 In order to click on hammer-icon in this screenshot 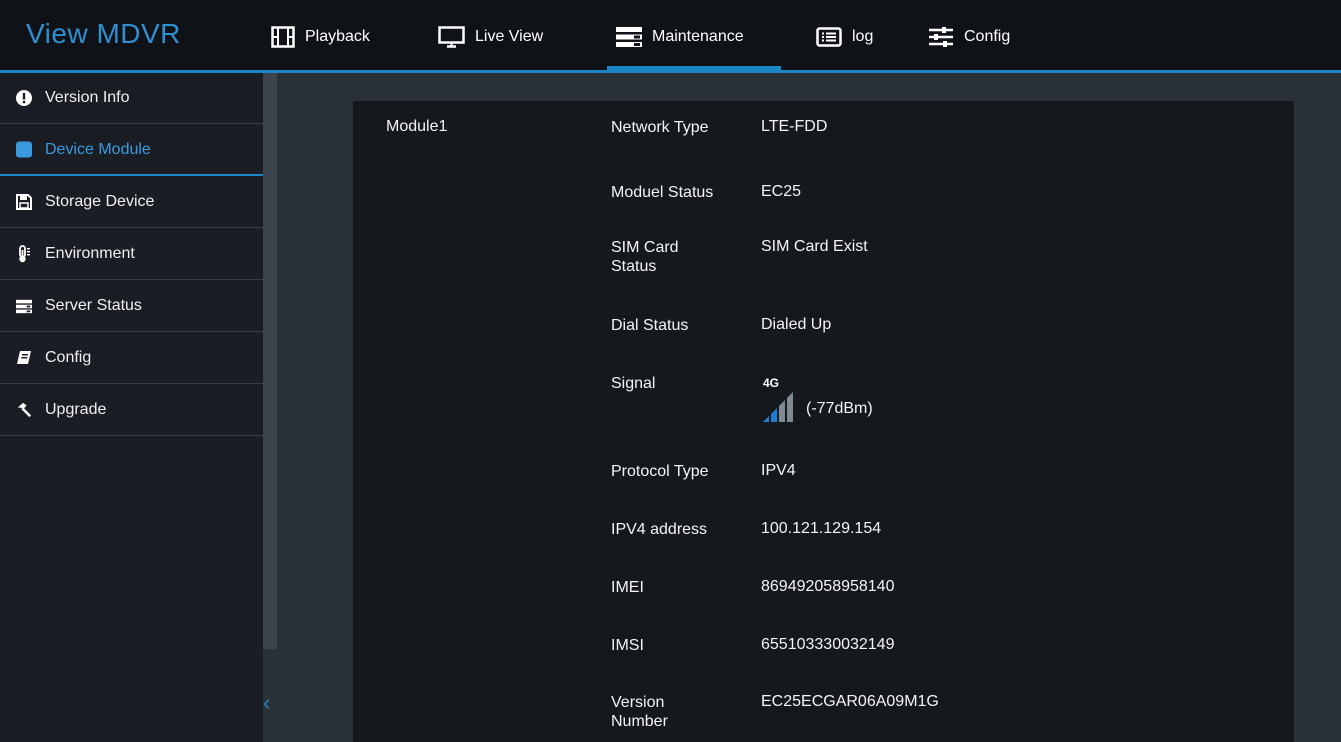, I will do `click(24, 410)`.